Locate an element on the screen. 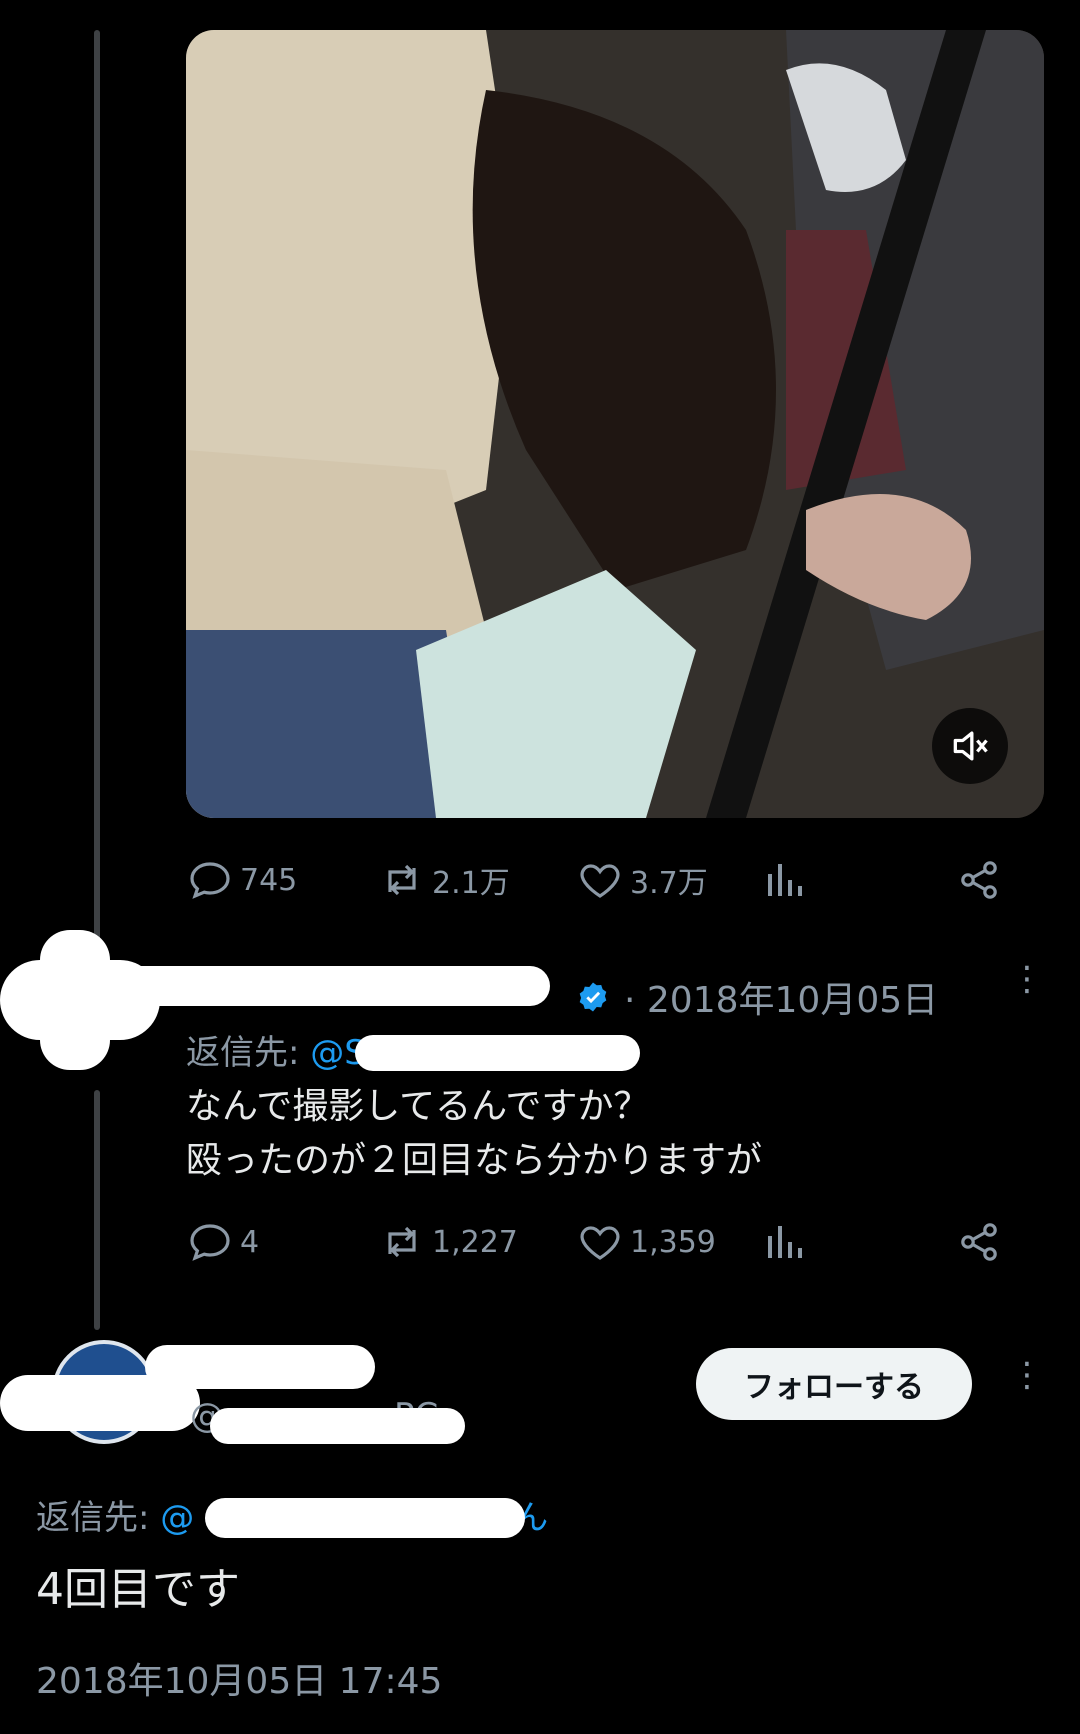 The image size is (1080, 1734). reply2-more-button: ⋮ is located at coordinates (1027, 1375).